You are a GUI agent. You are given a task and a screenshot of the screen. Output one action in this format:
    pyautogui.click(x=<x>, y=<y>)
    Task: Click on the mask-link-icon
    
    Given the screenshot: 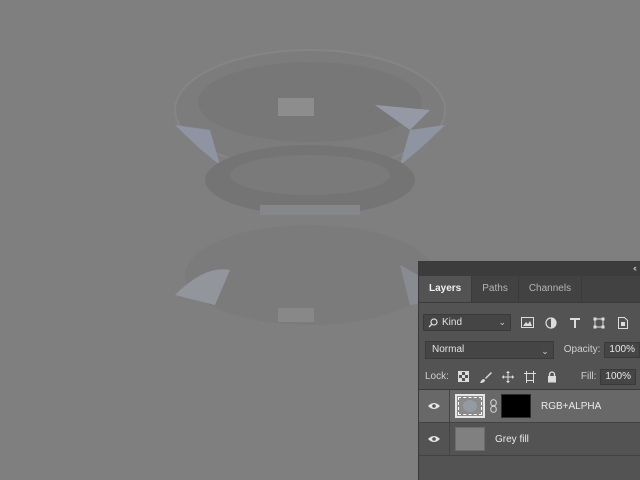 What is the action you would take?
    pyautogui.click(x=493, y=406)
    